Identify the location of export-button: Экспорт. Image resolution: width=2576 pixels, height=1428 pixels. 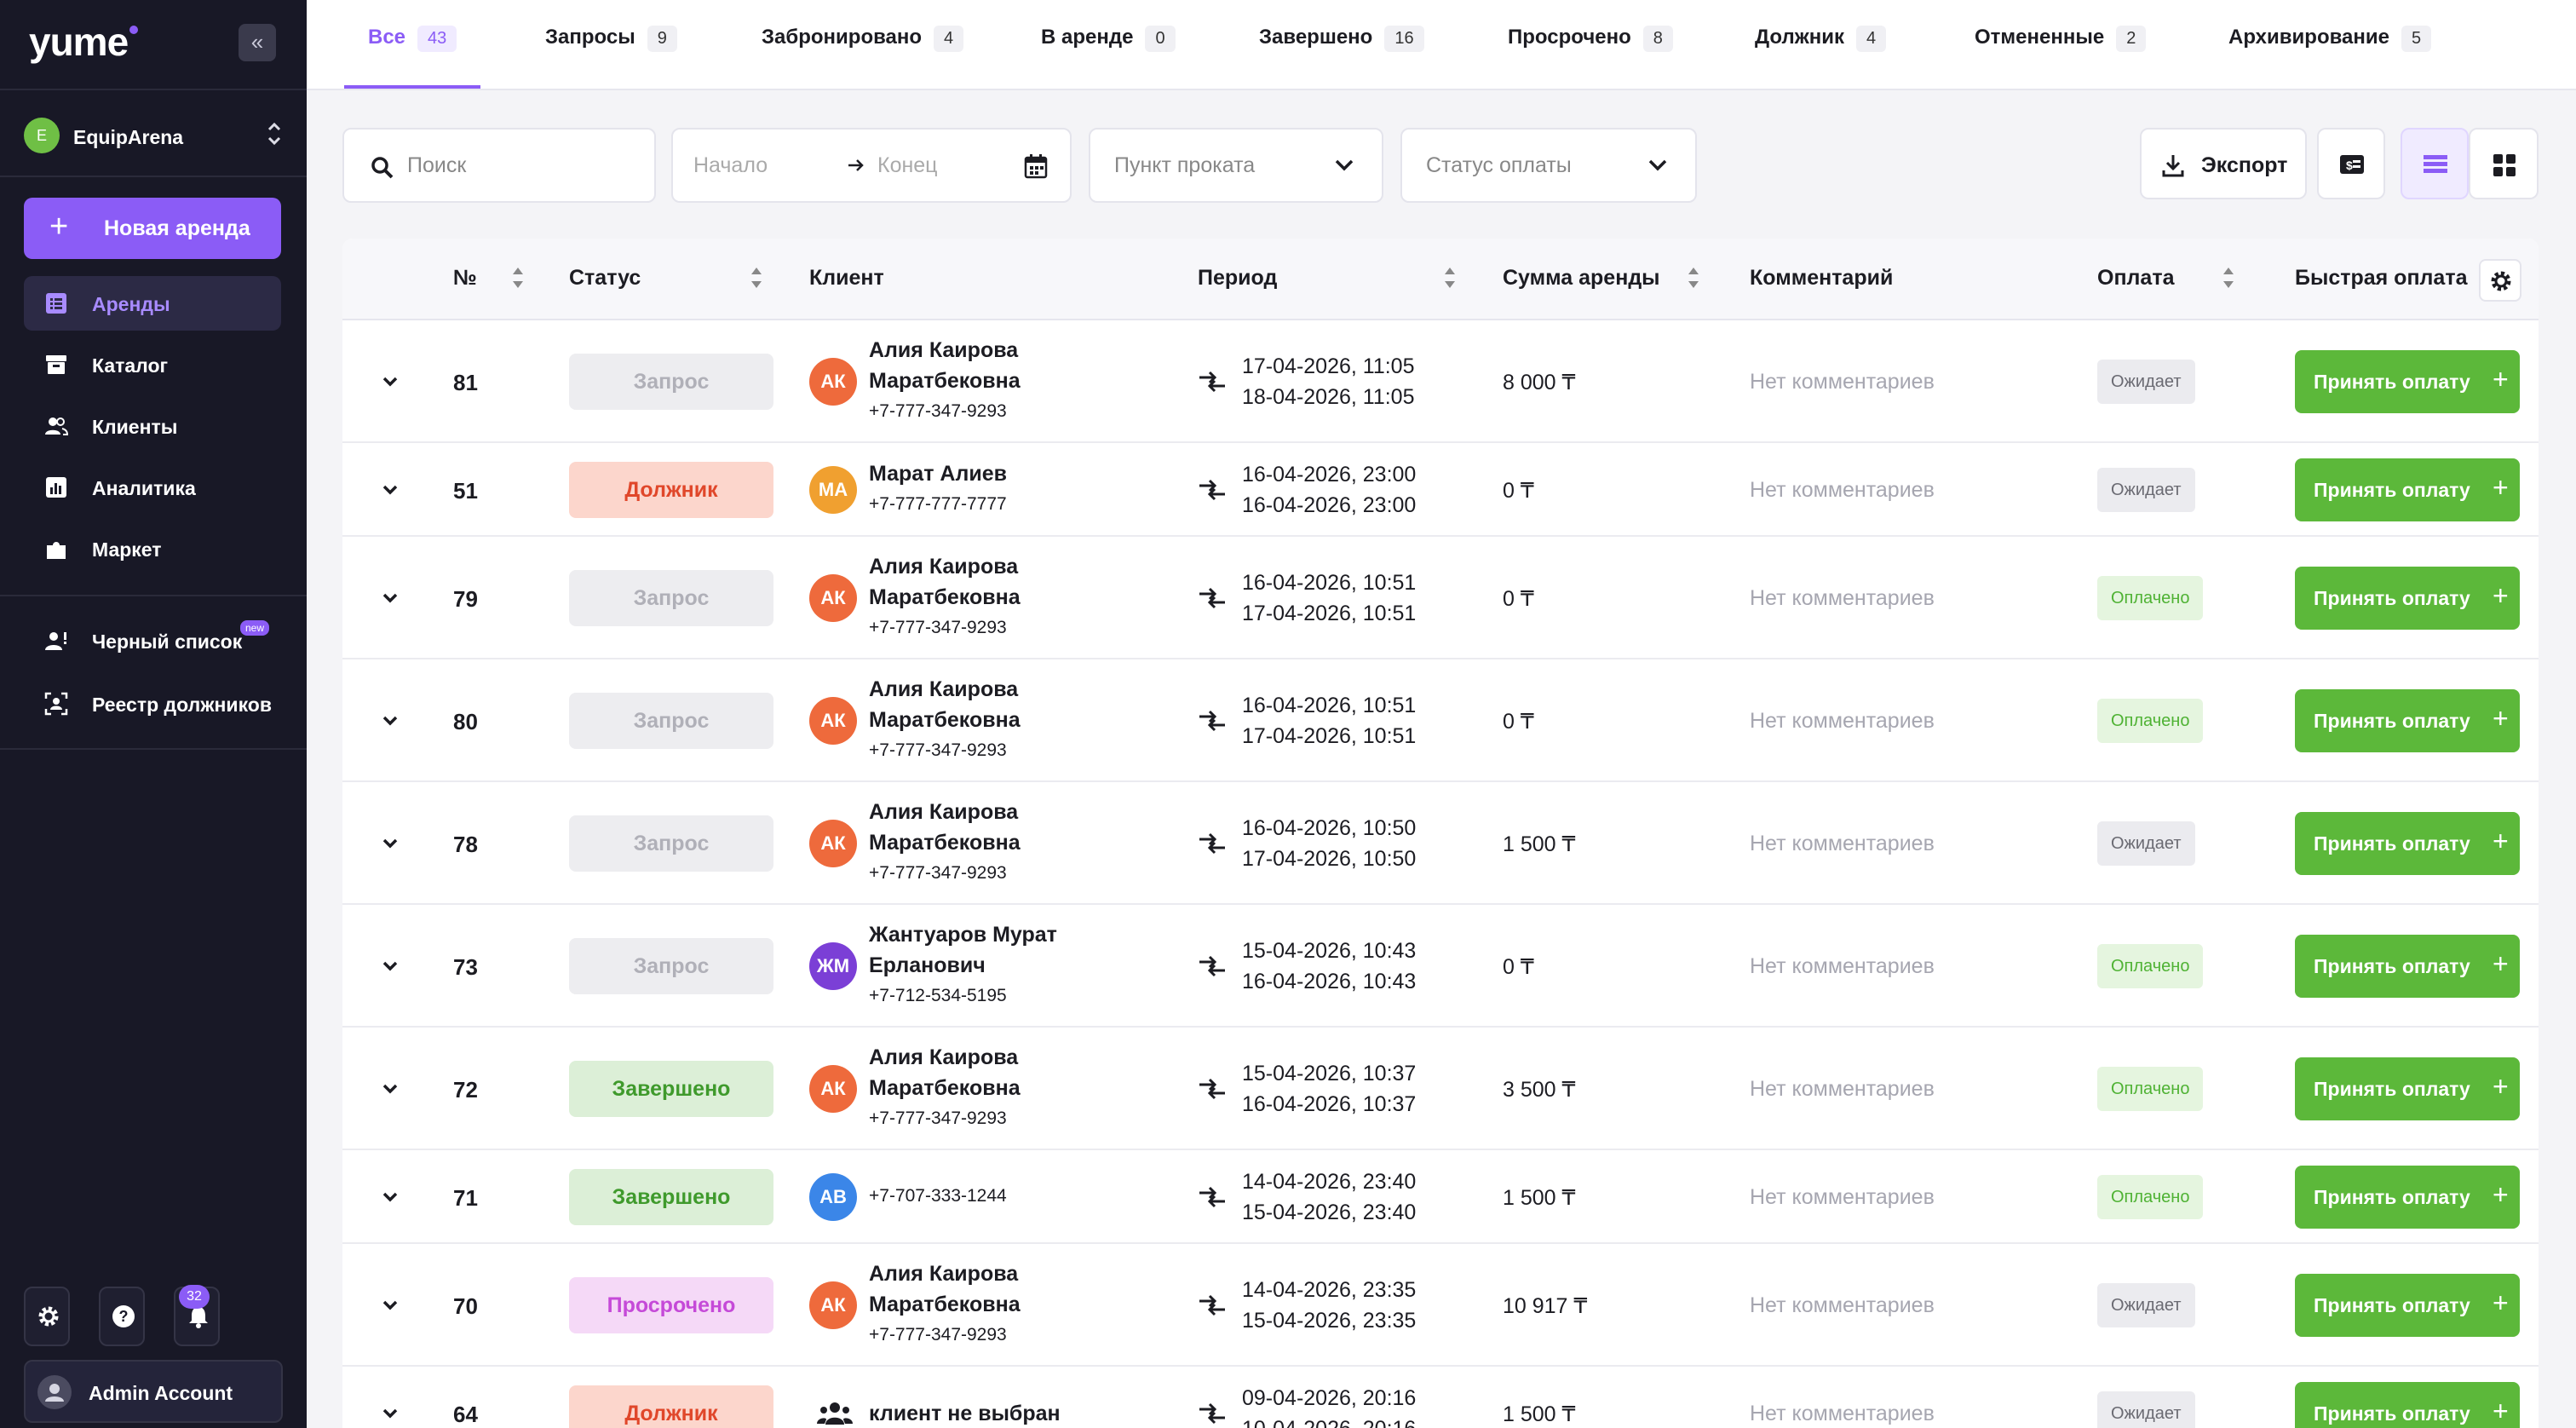
(2224, 163).